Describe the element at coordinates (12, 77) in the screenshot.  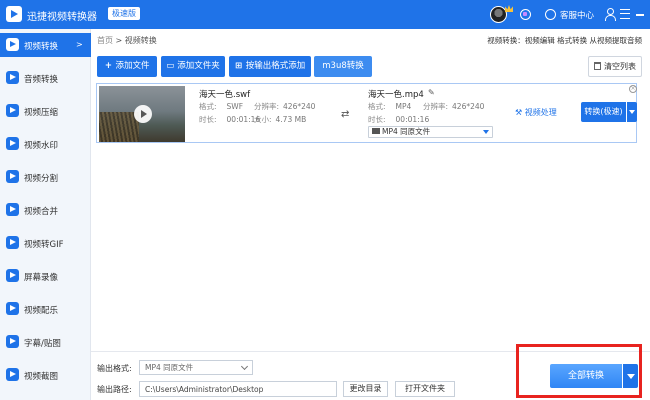
I see `audio-icon` at that location.